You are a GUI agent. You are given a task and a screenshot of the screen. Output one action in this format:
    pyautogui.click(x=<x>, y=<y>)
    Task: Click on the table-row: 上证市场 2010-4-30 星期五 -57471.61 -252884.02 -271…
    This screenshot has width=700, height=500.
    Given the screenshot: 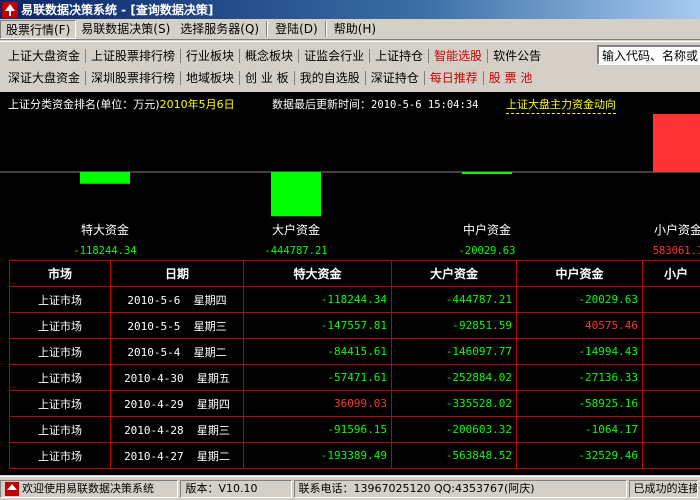 What is the action you would take?
    pyautogui.click(x=354, y=377)
    